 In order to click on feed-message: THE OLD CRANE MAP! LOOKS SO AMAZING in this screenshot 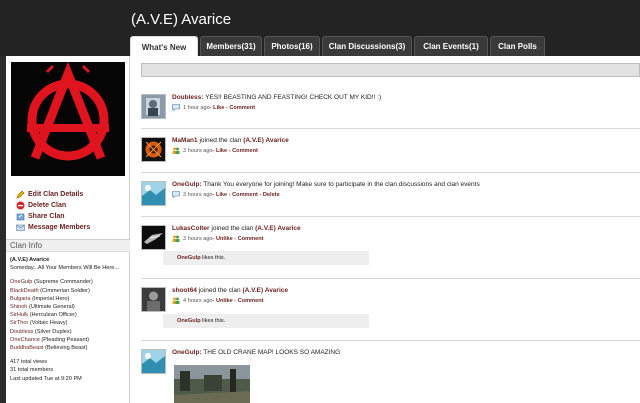, I will do `click(271, 352)`.